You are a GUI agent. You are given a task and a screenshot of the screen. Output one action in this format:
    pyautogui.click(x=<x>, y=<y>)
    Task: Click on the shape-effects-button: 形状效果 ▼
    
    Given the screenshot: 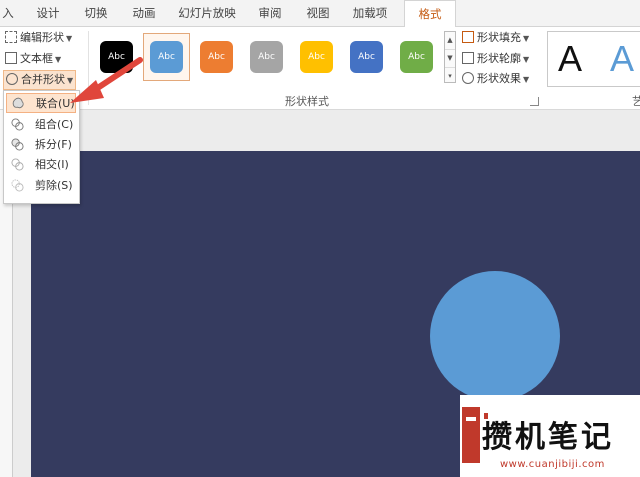 What is the action you would take?
    pyautogui.click(x=495, y=79)
    